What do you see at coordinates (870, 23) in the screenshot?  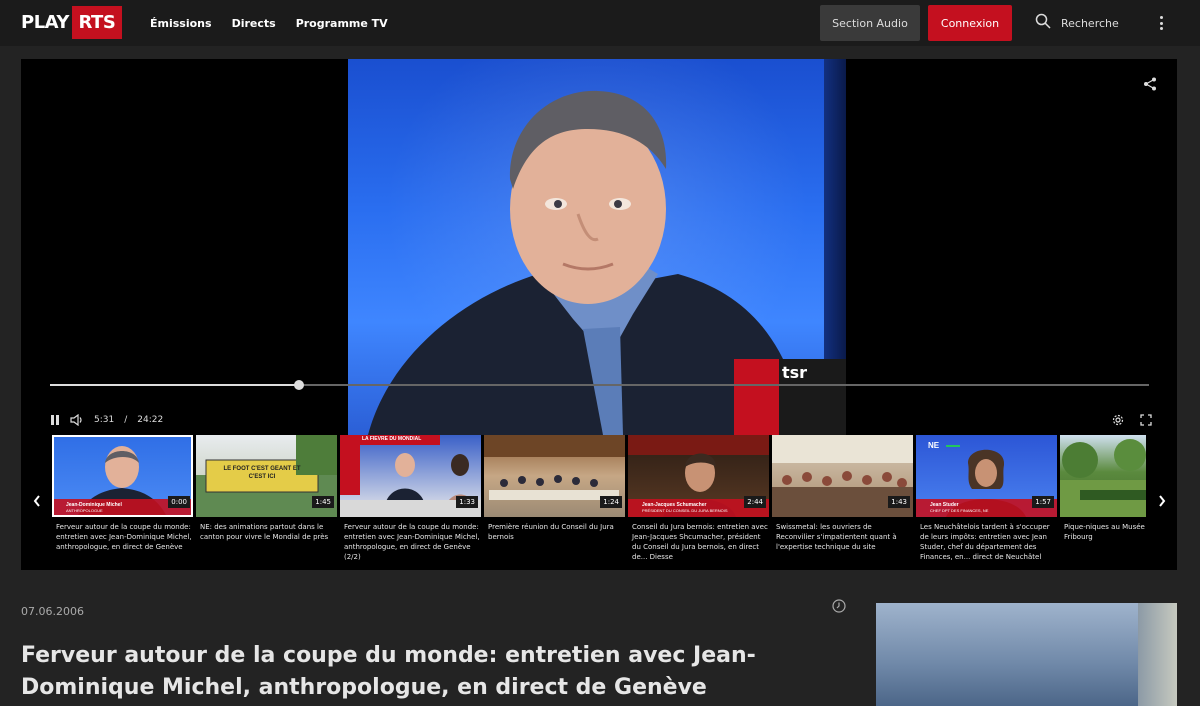 I see `section-audio-button: Section Audio` at bounding box center [870, 23].